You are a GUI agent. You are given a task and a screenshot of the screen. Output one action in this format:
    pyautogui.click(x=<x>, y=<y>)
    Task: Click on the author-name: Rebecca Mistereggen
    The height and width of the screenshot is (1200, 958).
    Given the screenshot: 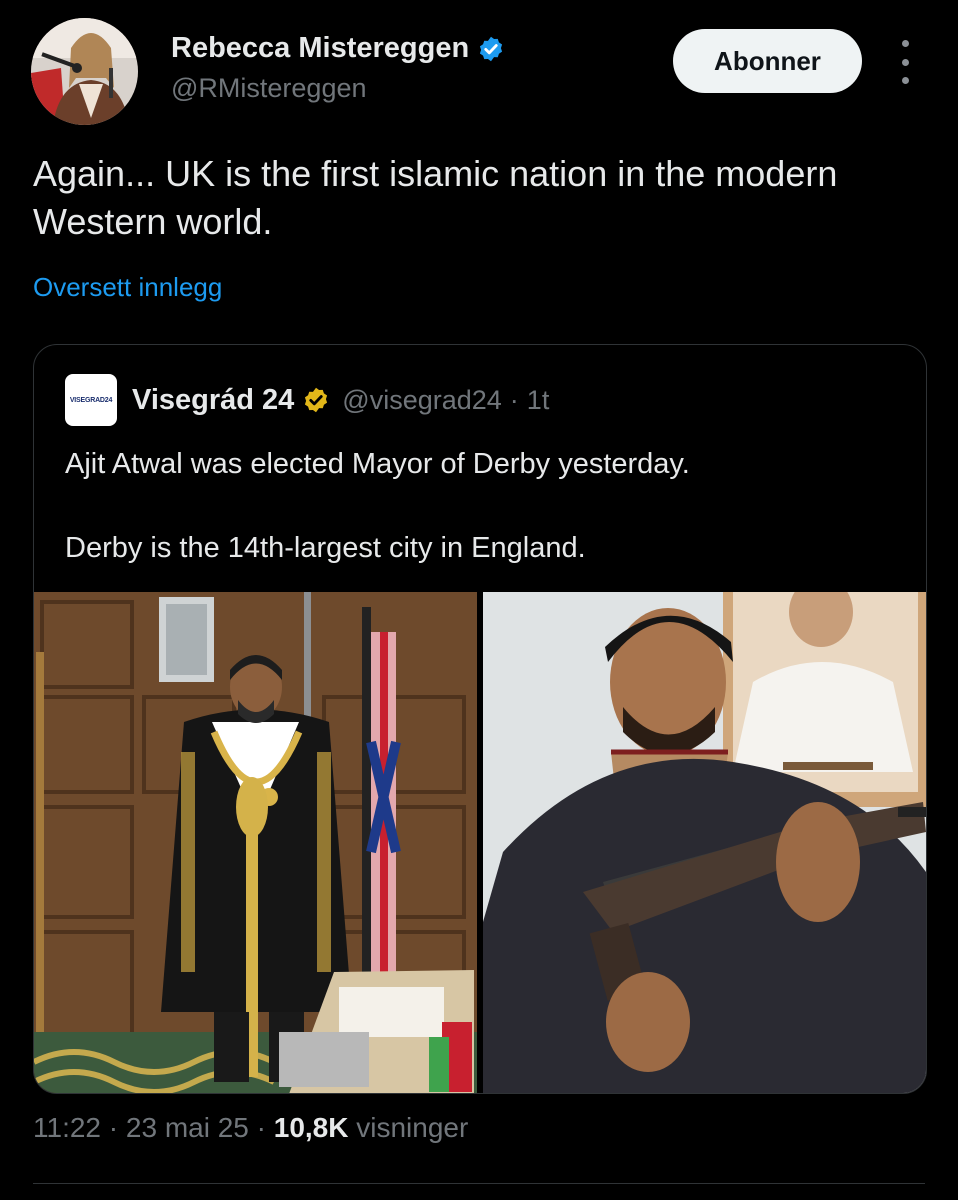 What is the action you would take?
    pyautogui.click(x=338, y=48)
    